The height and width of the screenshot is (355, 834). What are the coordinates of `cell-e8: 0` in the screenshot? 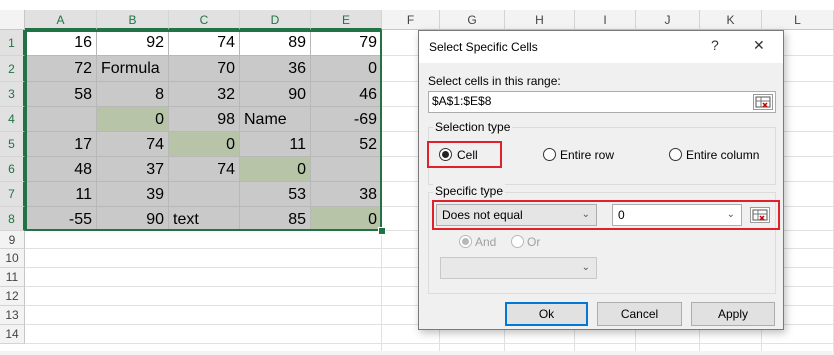 It's located at (346, 219).